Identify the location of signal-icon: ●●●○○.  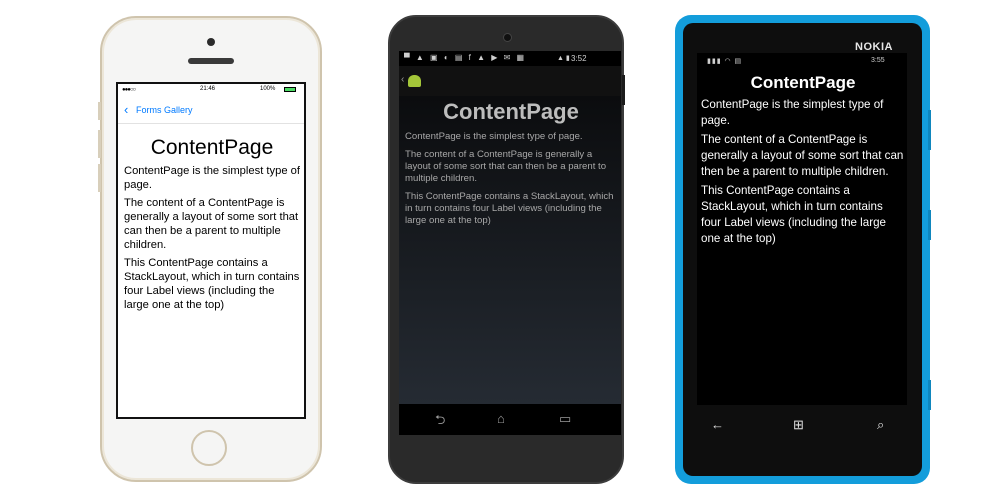
(129, 90).